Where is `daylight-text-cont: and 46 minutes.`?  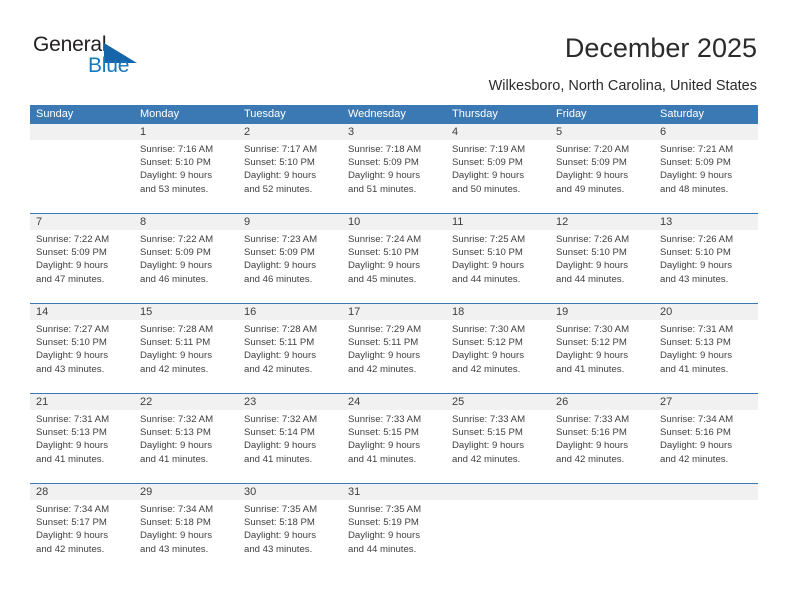 daylight-text-cont: and 46 minutes. is located at coordinates (278, 279).